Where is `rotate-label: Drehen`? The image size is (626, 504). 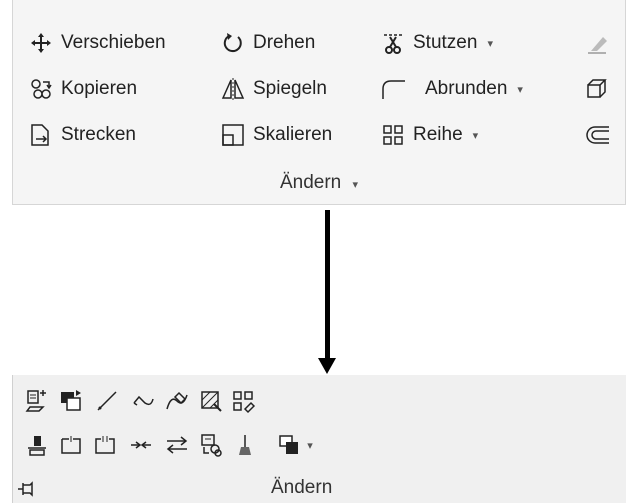 rotate-label: Drehen is located at coordinates (284, 42).